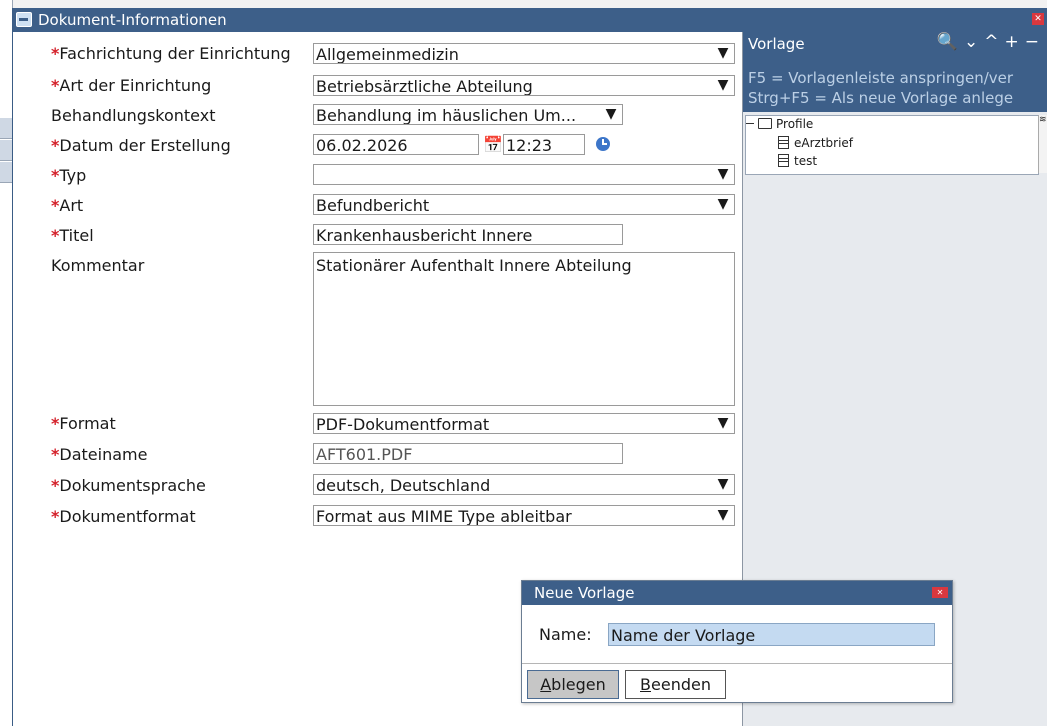 This screenshot has width=1047, height=726. What do you see at coordinates (524, 85) in the screenshot?
I see `art-einrichtung-select: Betriebsärztliche Abteilung ▼` at bounding box center [524, 85].